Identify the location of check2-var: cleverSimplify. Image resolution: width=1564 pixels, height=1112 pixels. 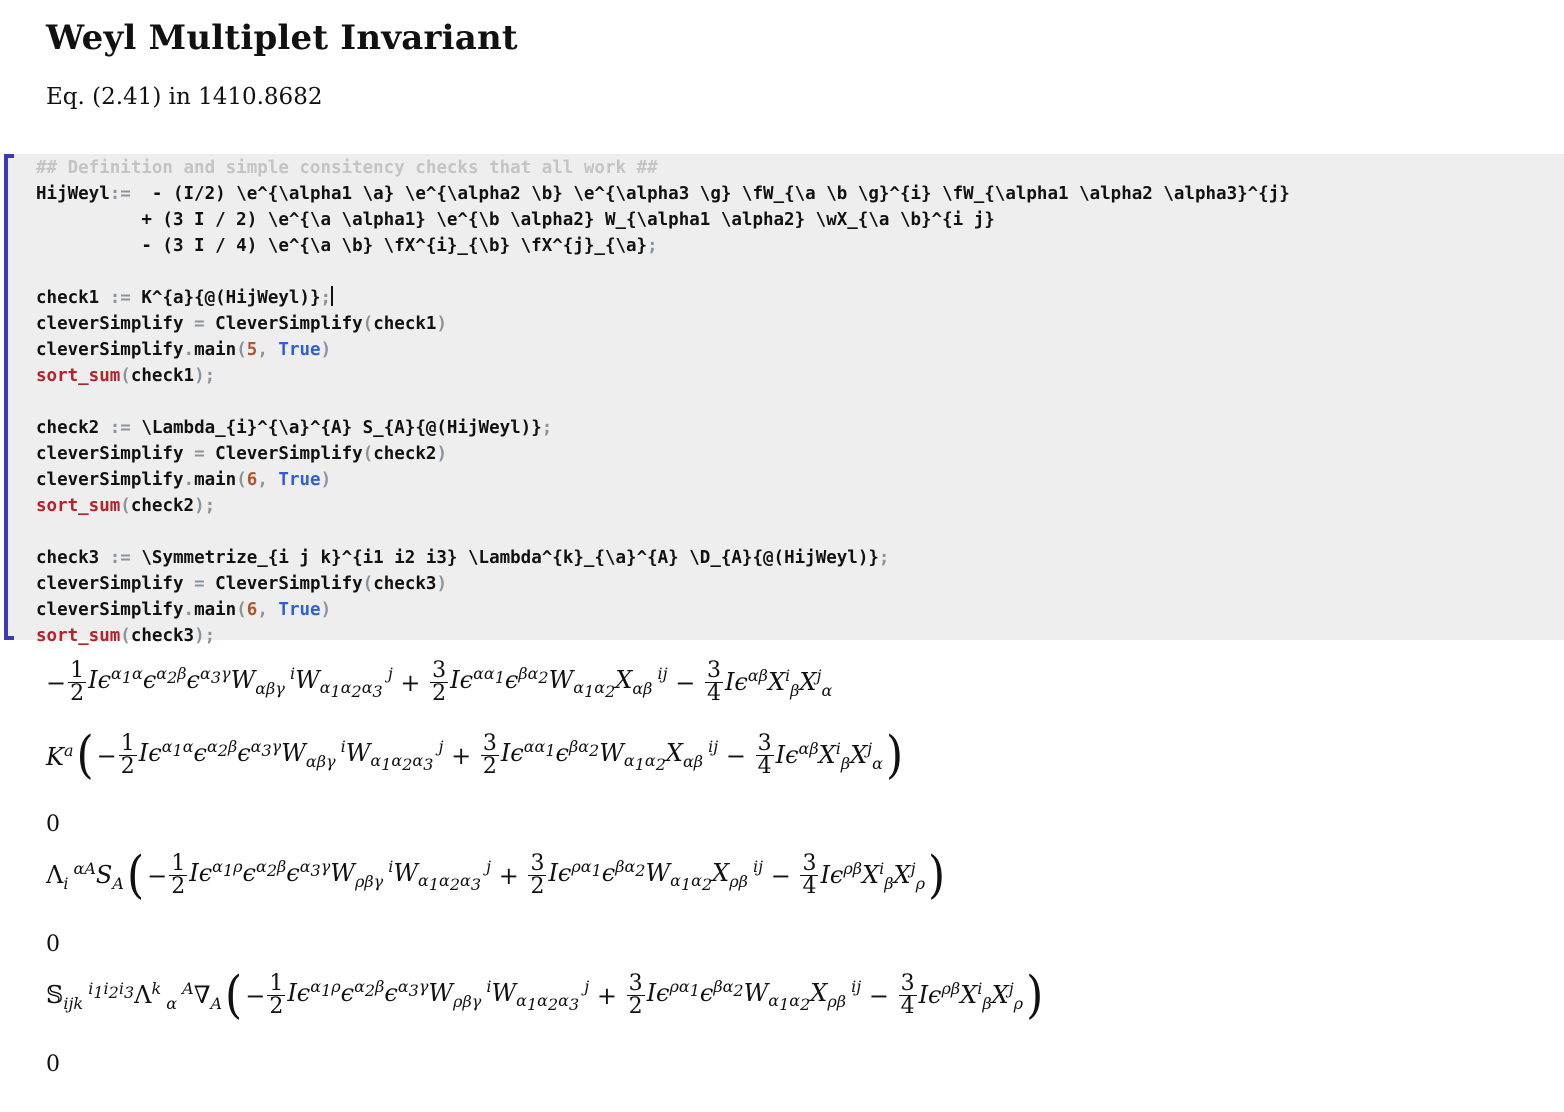
(110, 454).